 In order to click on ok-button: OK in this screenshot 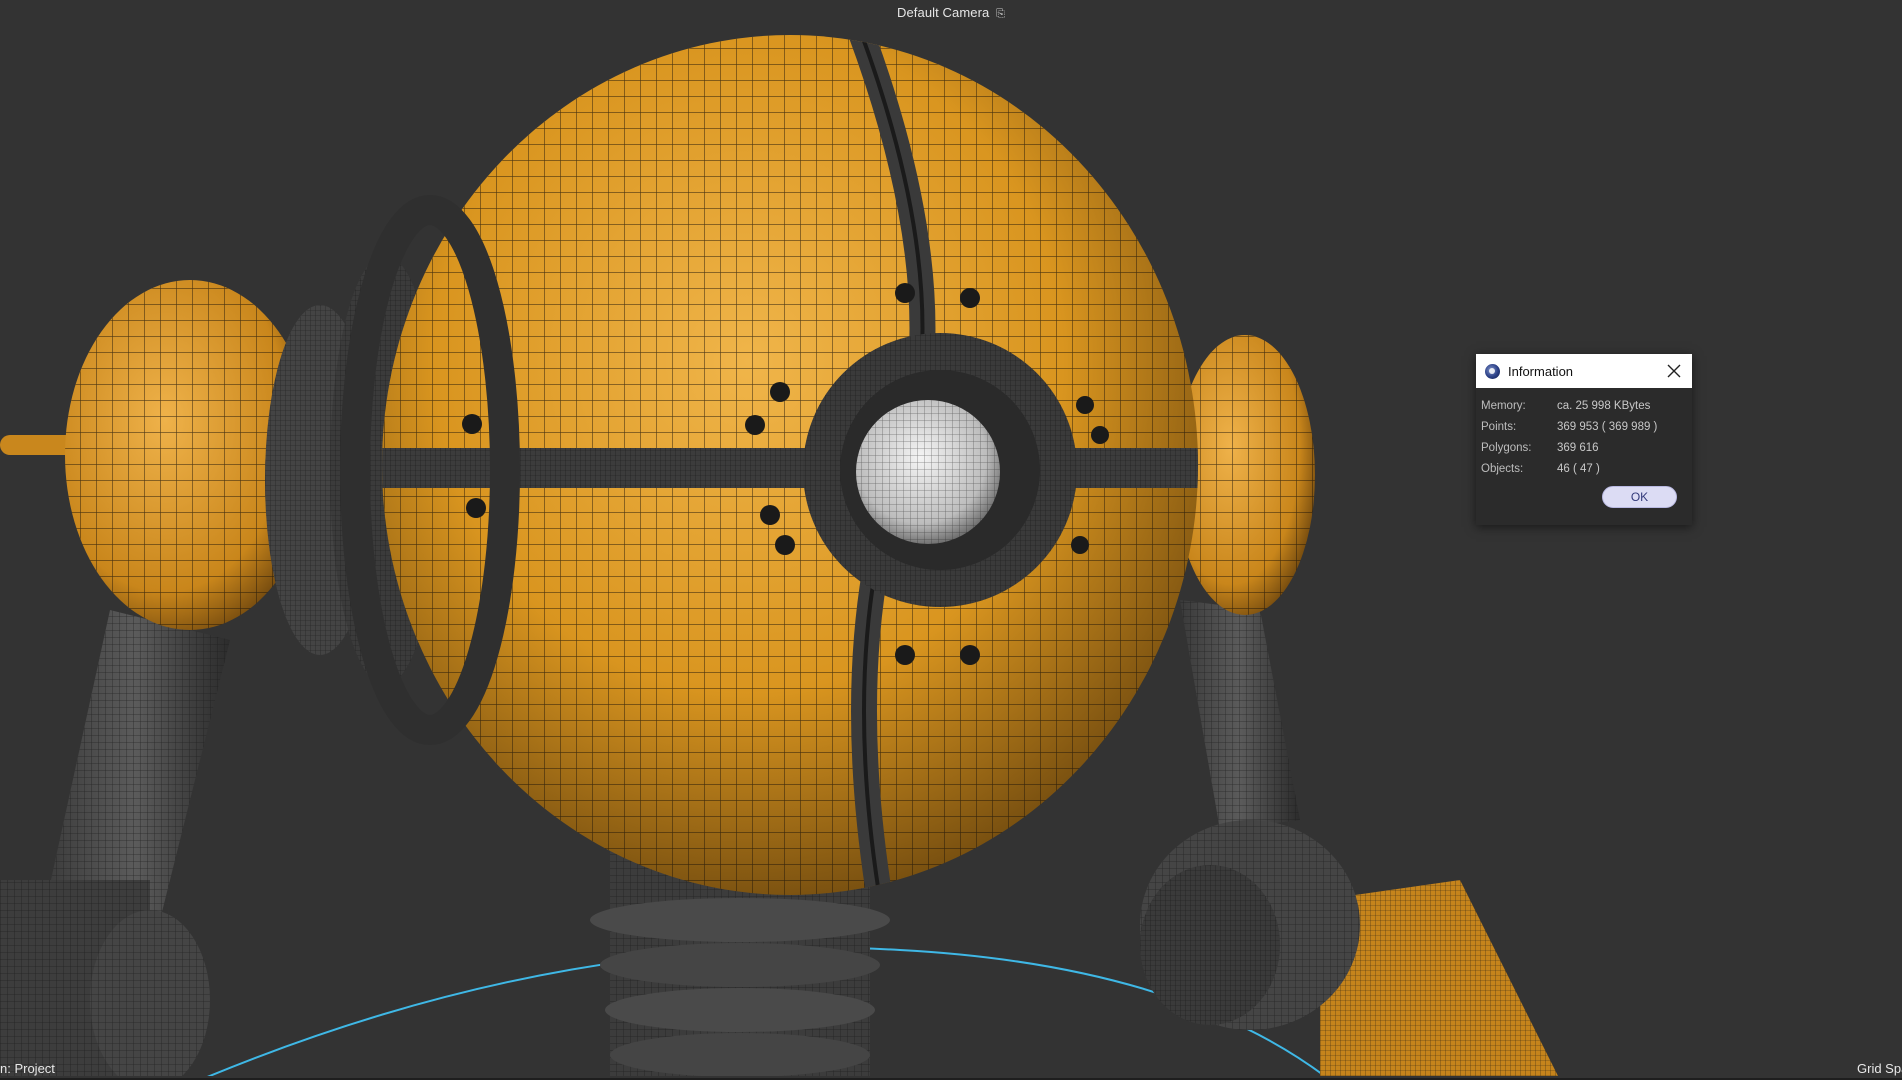, I will do `click(1639, 497)`.